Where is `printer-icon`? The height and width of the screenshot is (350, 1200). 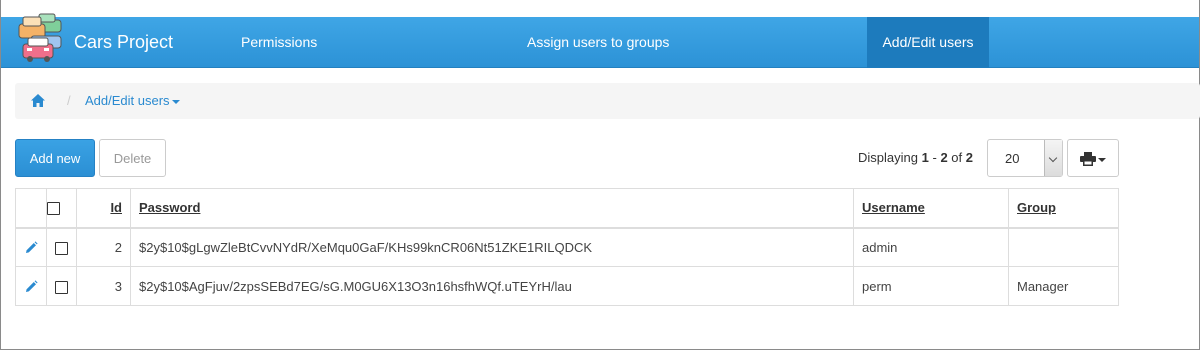
printer-icon is located at coordinates (1088, 159).